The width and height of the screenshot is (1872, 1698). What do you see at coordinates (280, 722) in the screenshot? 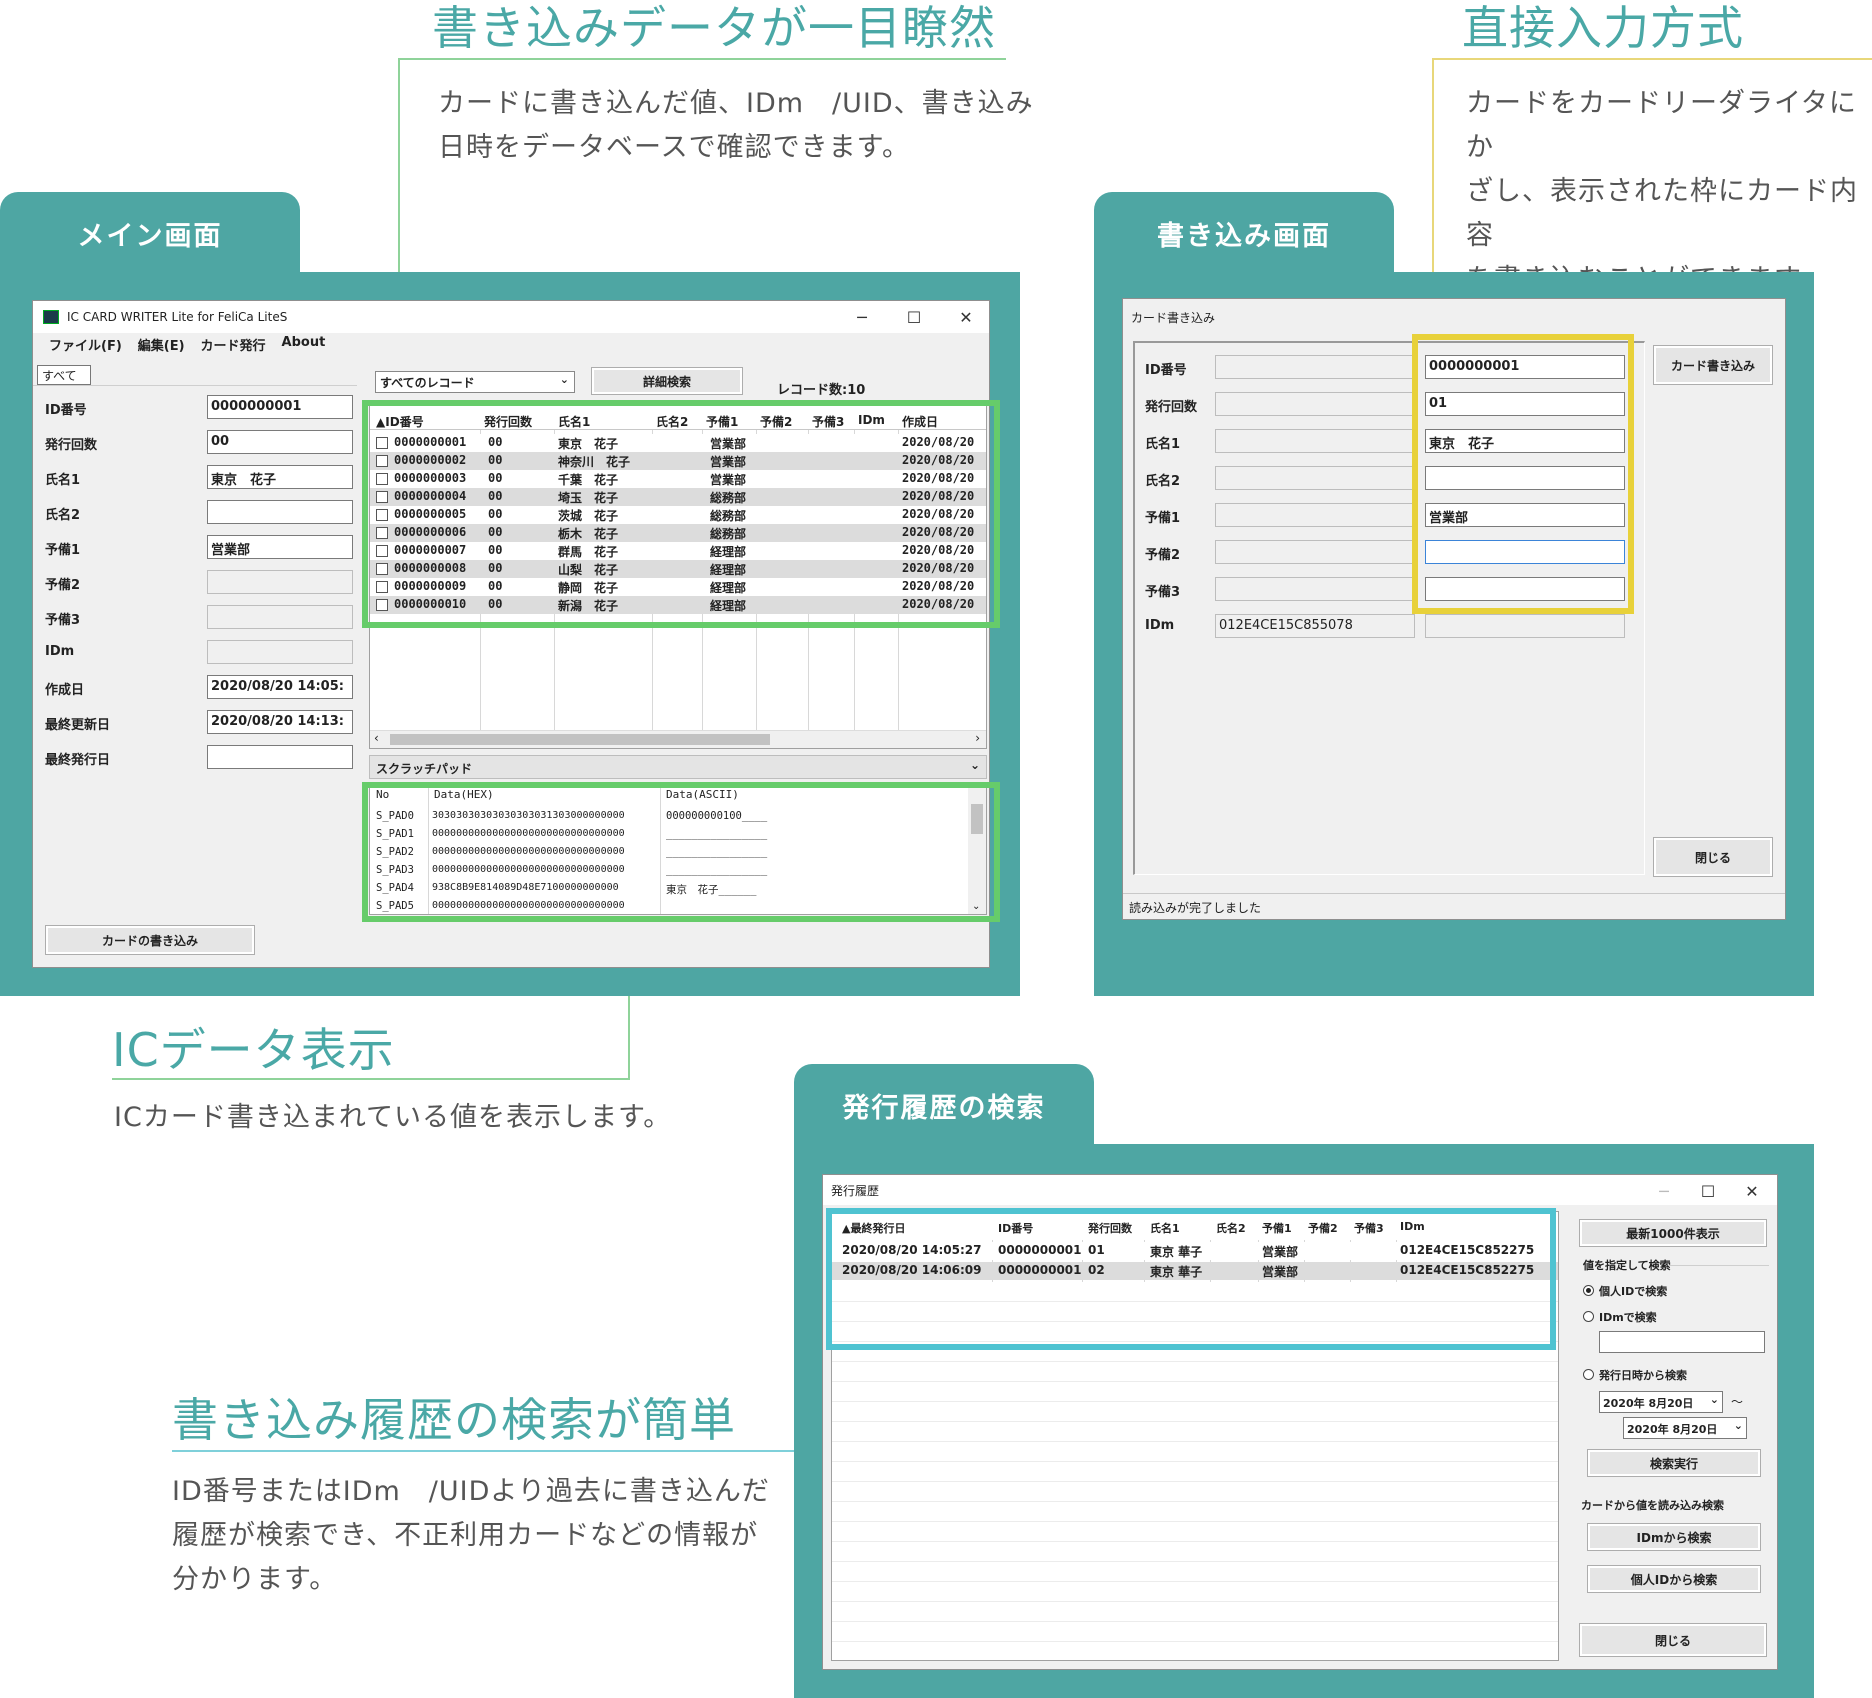
I see `field-updated: 2020/08/20 14:13:` at bounding box center [280, 722].